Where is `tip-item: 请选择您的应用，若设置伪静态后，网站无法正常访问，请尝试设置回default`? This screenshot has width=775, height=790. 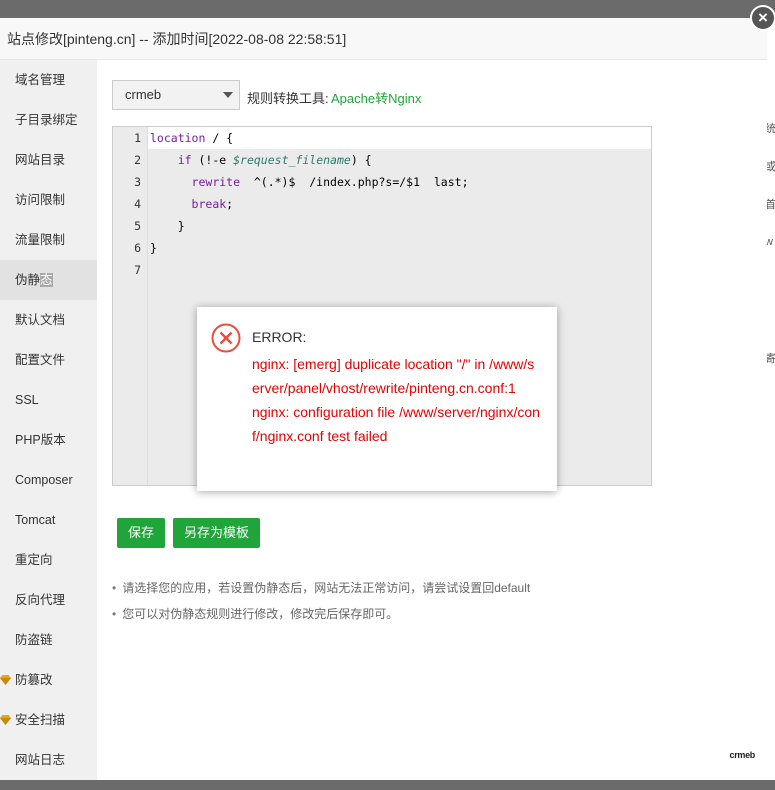
tip-item: 请选择您的应用，若设置伪静态后，网站无法正常访问，请尝试设置回default is located at coordinates (321, 588).